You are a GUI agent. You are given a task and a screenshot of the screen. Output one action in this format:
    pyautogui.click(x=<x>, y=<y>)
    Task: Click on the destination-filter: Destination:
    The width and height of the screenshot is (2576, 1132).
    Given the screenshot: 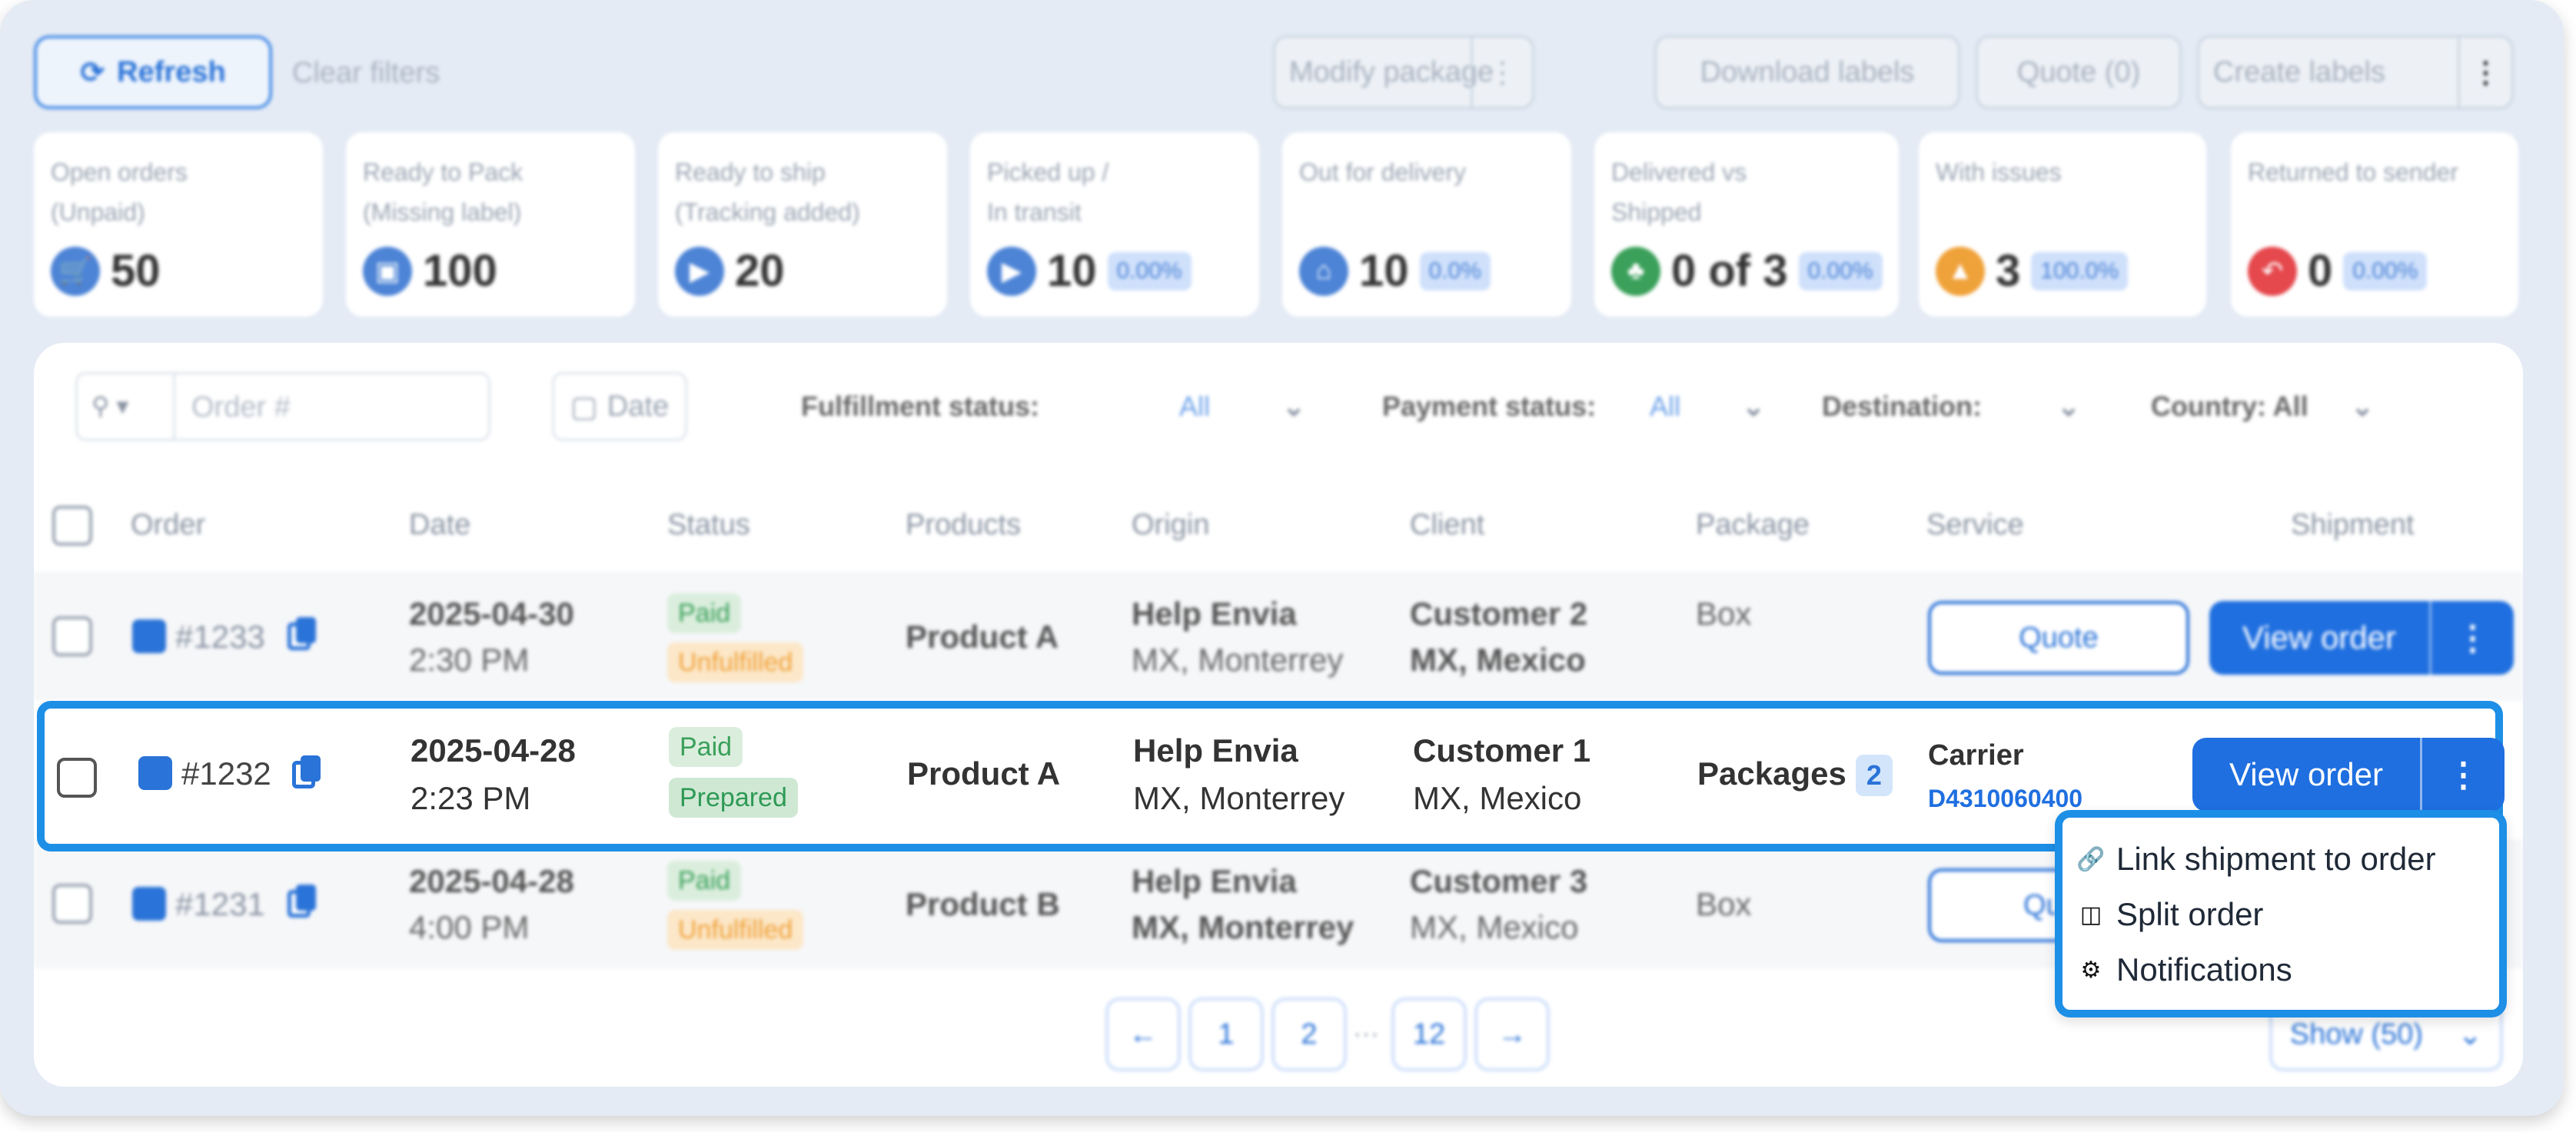 What is the action you would take?
    pyautogui.click(x=1902, y=406)
    